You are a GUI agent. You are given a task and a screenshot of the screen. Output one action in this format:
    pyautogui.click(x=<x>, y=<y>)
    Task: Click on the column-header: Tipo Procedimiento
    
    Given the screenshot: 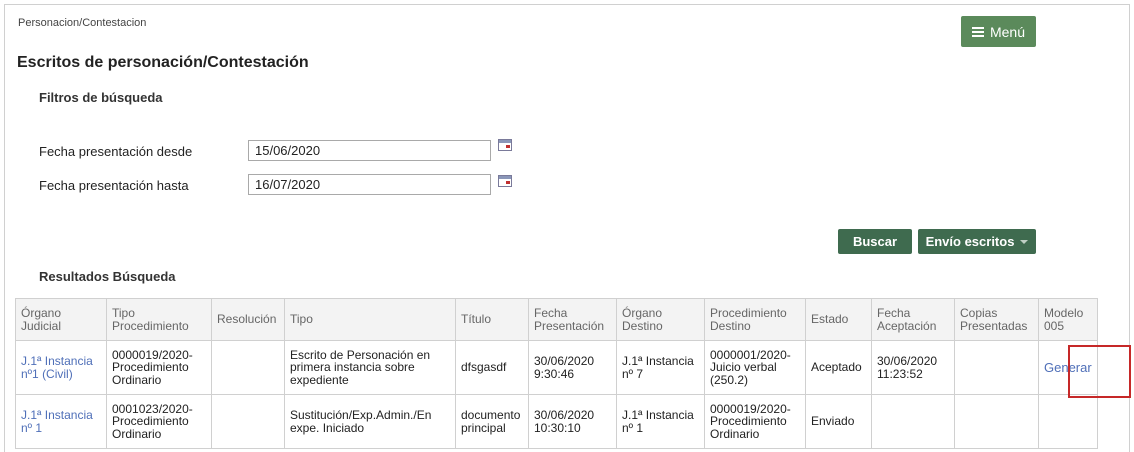 What is the action you would take?
    pyautogui.click(x=159, y=319)
    